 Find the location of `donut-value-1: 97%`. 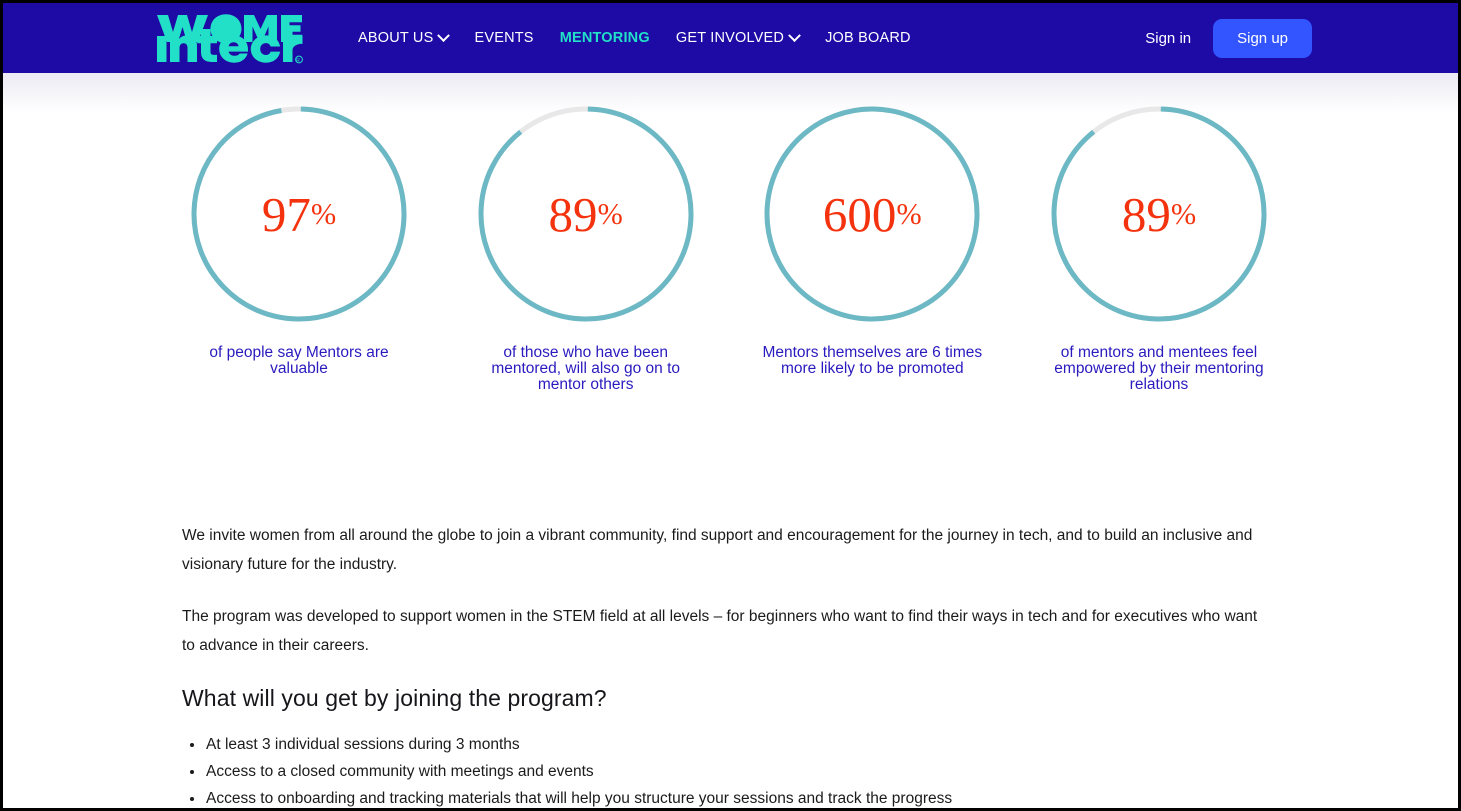

donut-value-1: 97% is located at coordinates (299, 214).